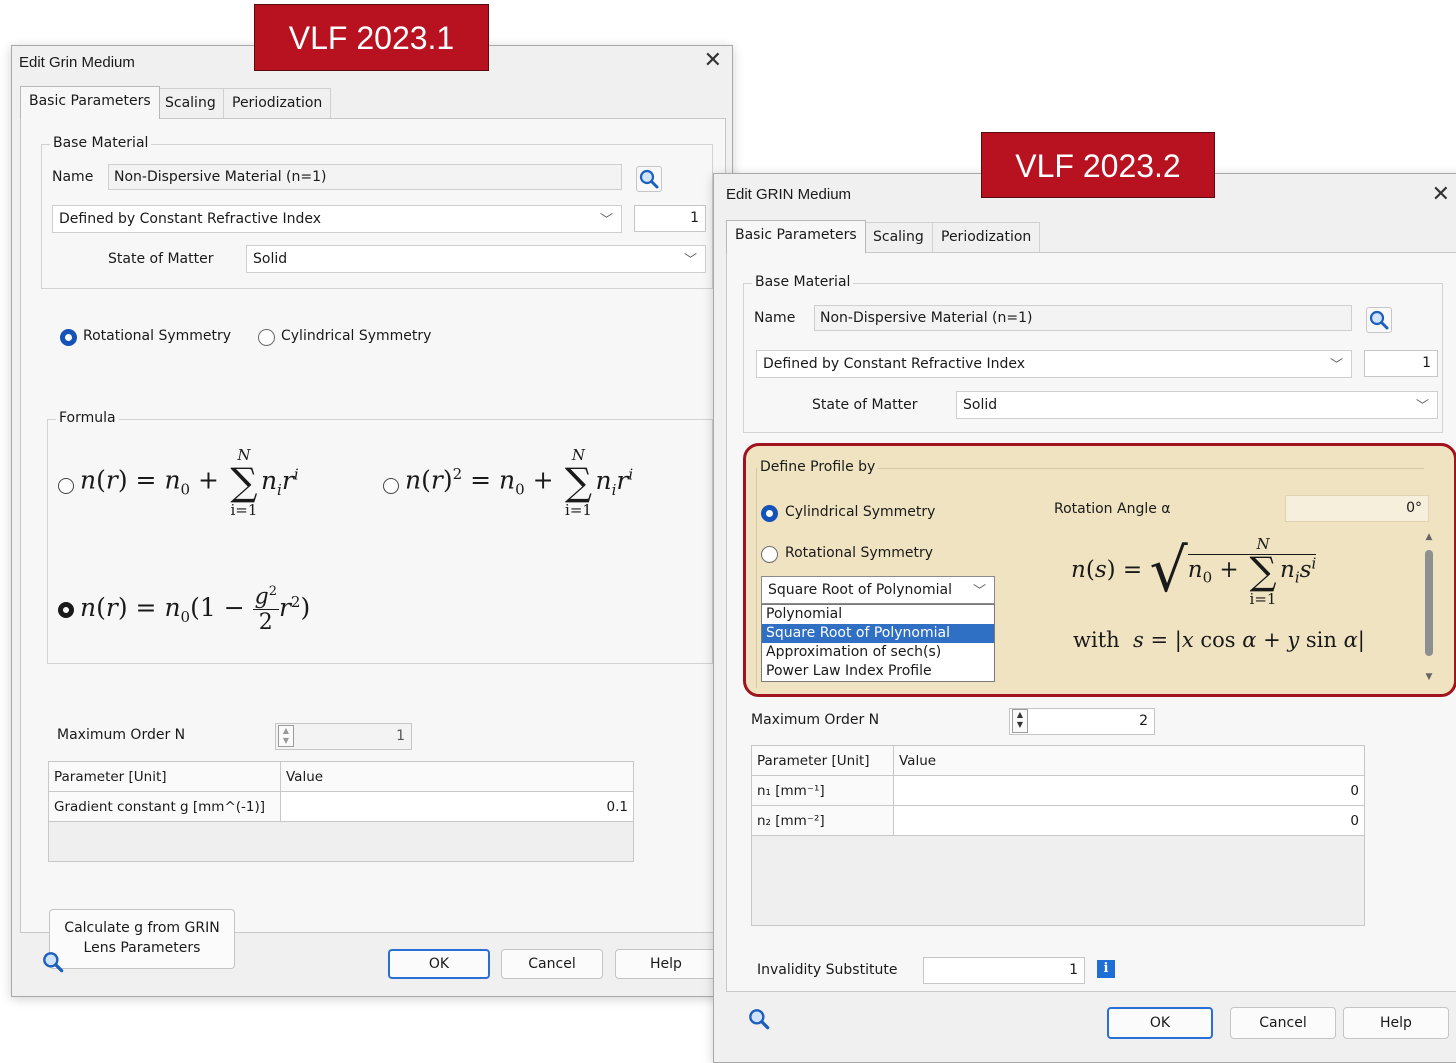 The image size is (1456, 1063). Describe the element at coordinates (157, 336) in the screenshot. I see `rotational-symmetry-label: Rotational Symmetry` at that location.